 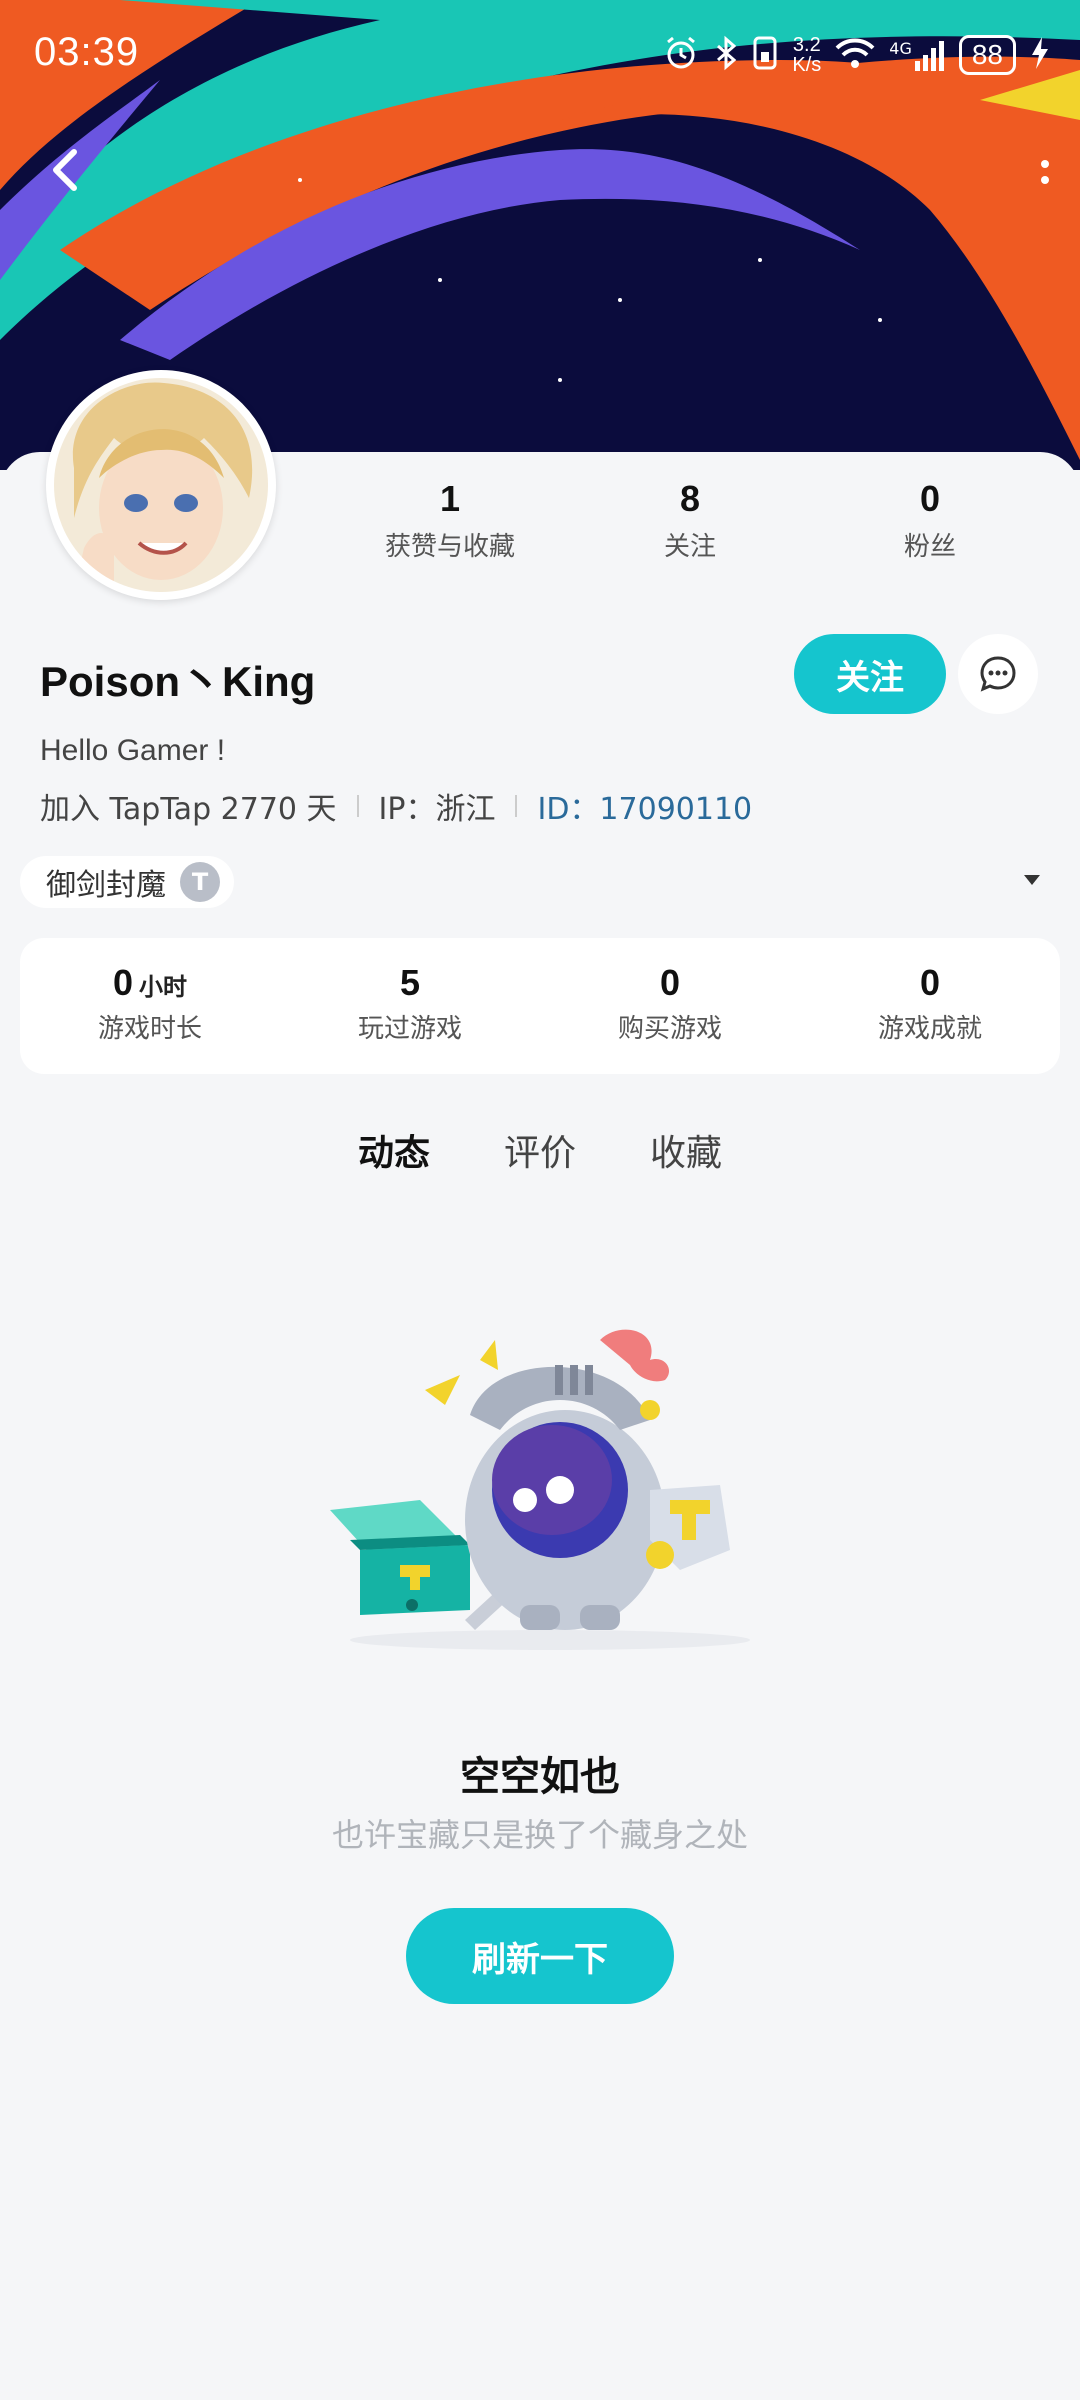 I want to click on stat-games-bought: 0 购买游戏, so click(x=670, y=1006).